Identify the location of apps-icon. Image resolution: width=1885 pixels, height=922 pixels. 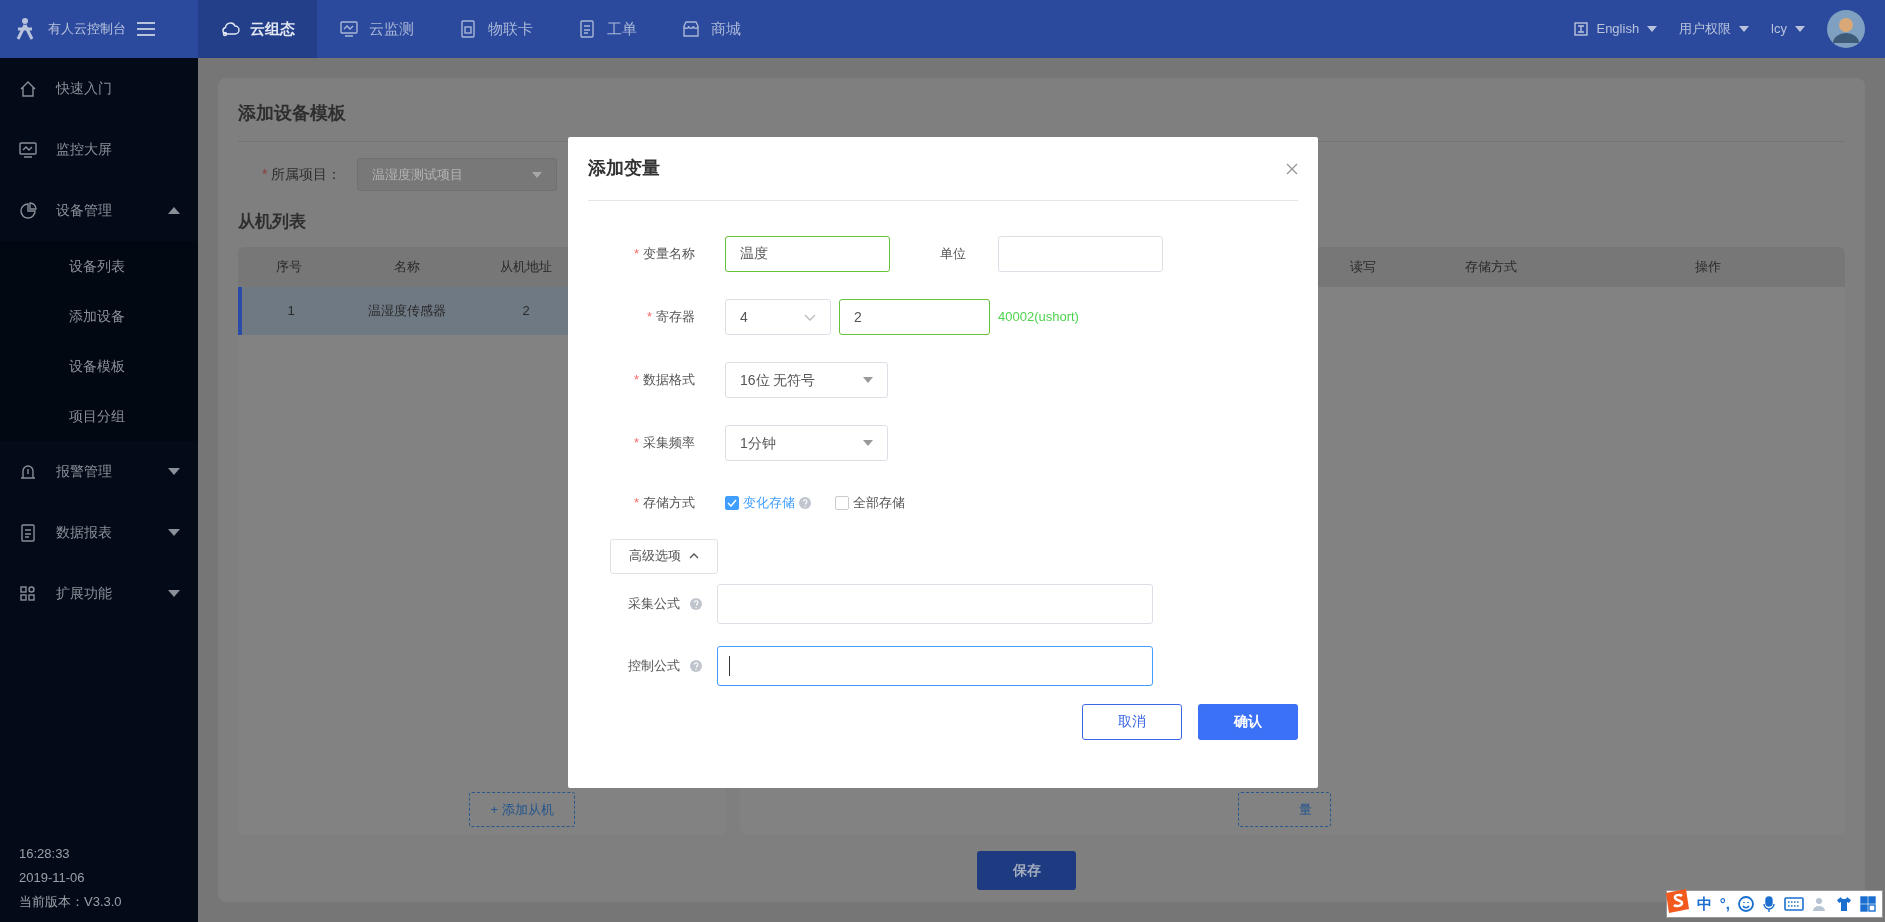
(28, 593).